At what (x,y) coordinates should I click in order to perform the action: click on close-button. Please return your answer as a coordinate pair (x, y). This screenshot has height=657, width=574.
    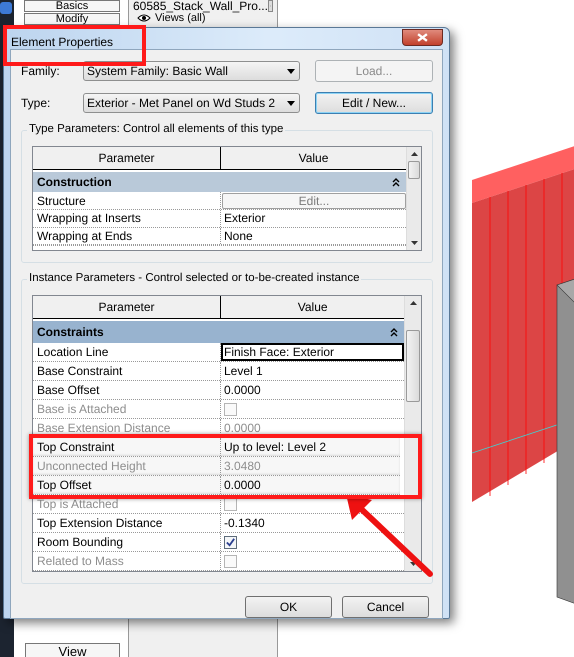
    Looking at the image, I should click on (422, 37).